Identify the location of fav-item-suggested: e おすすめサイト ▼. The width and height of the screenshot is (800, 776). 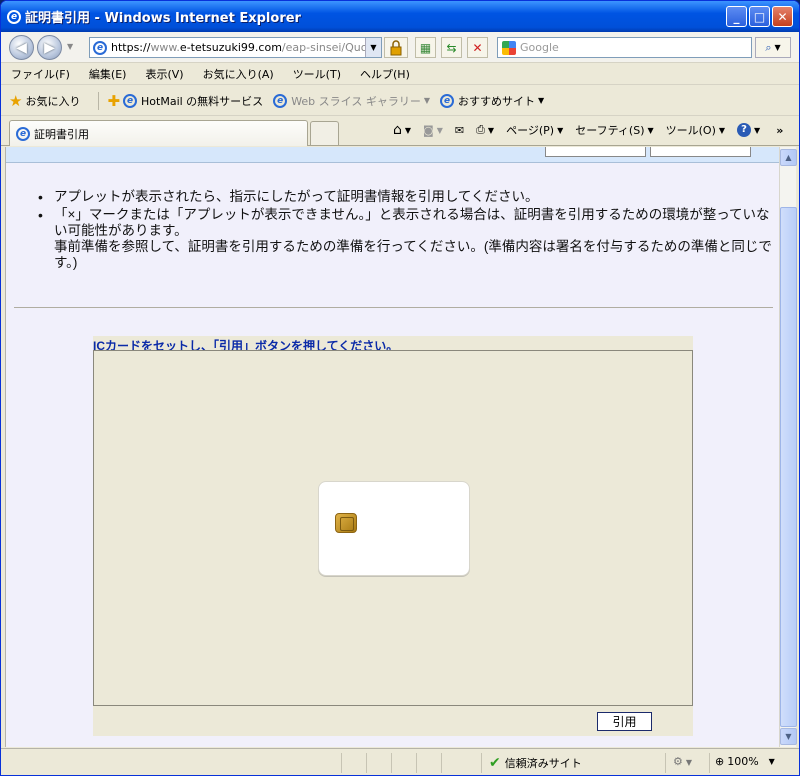
(492, 101).